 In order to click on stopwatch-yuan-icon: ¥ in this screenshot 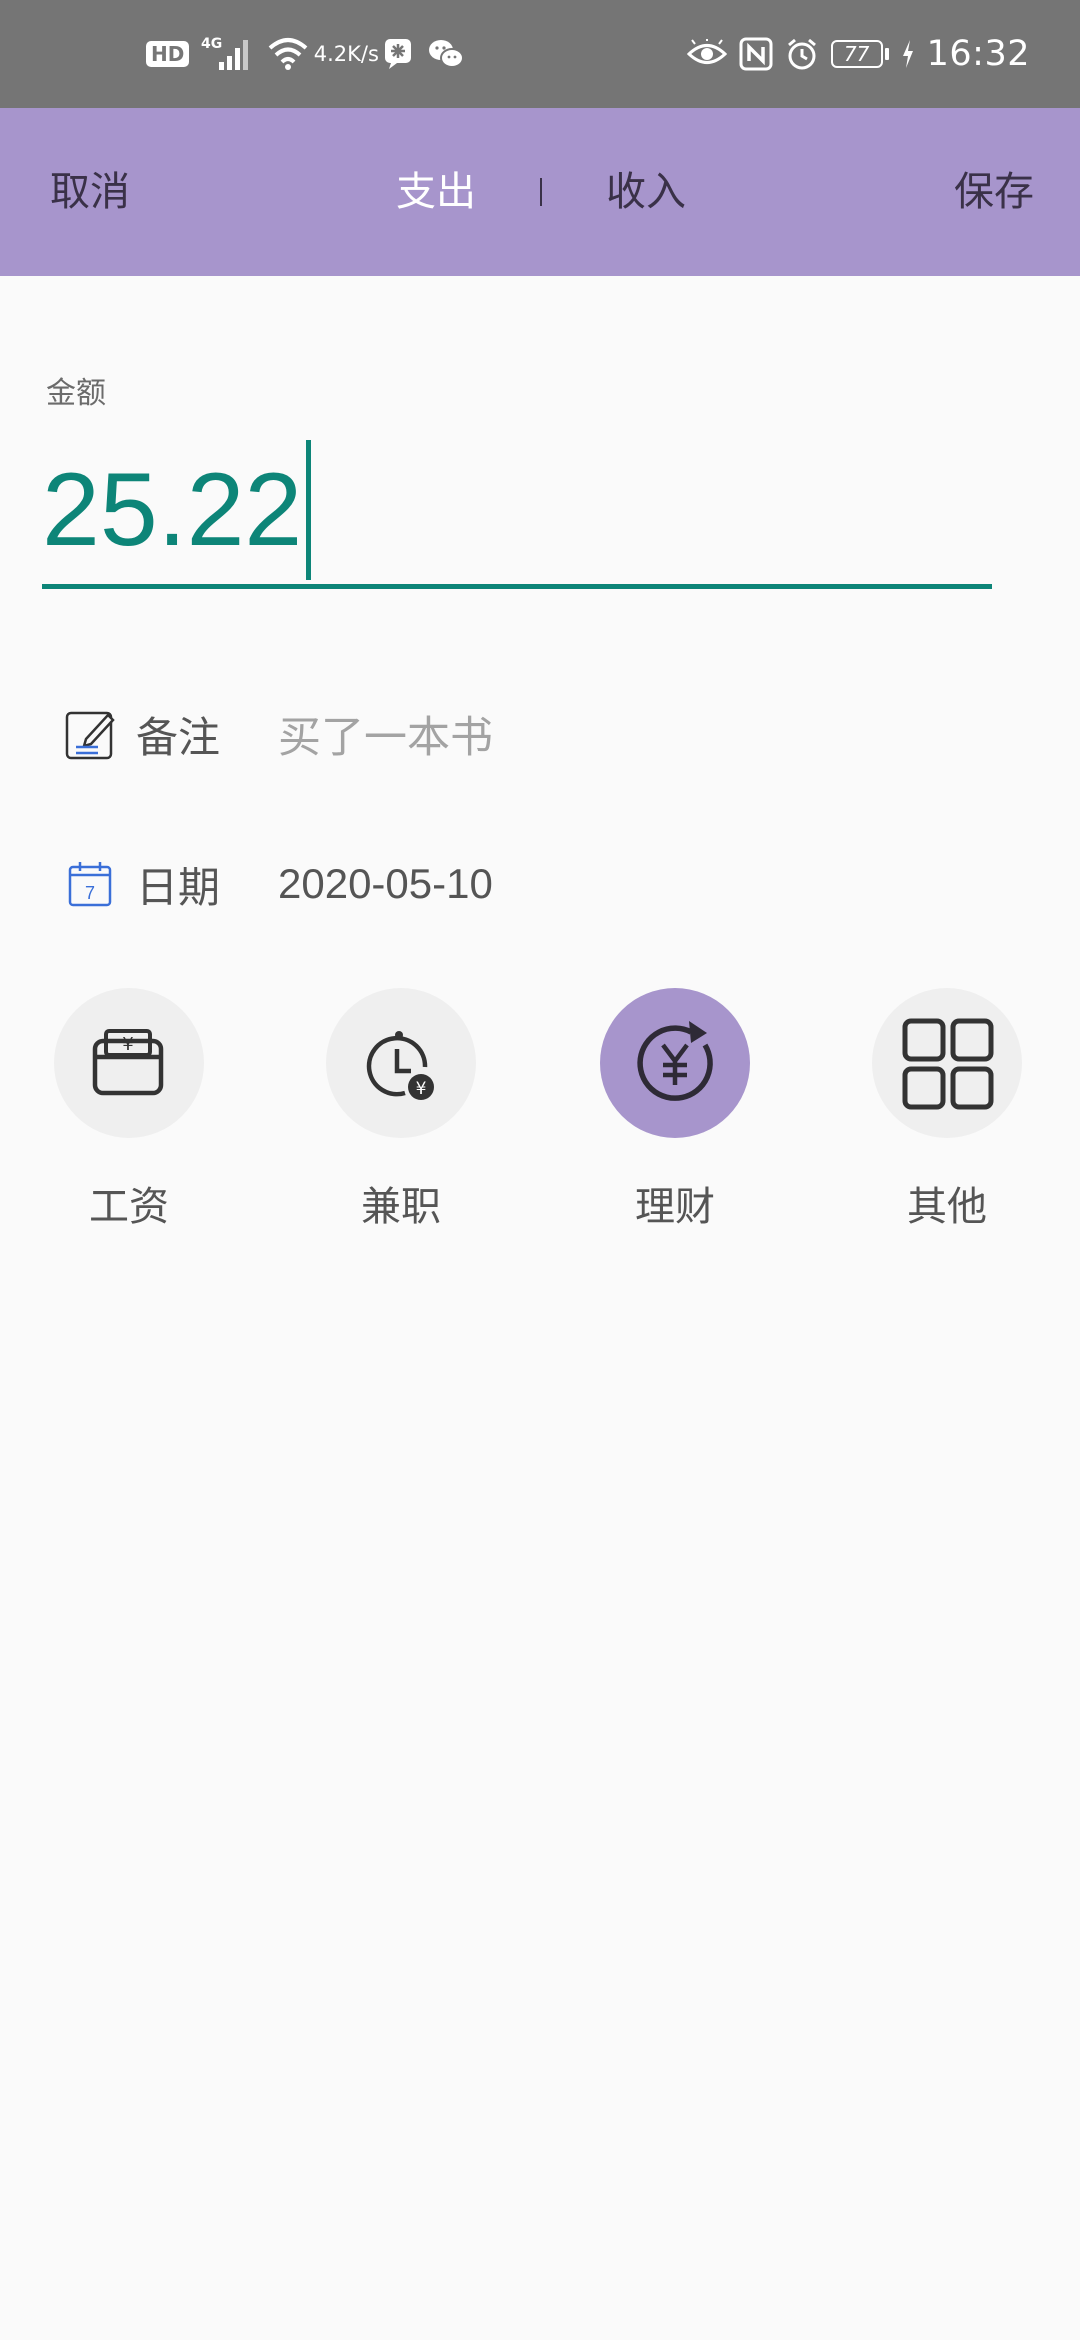, I will do `click(400, 1065)`.